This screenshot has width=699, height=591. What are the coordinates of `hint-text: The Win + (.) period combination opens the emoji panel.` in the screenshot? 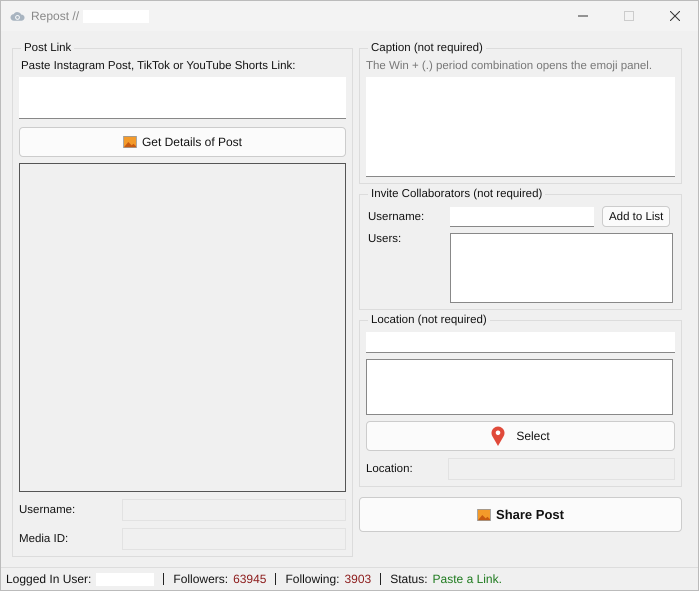 It's located at (510, 66).